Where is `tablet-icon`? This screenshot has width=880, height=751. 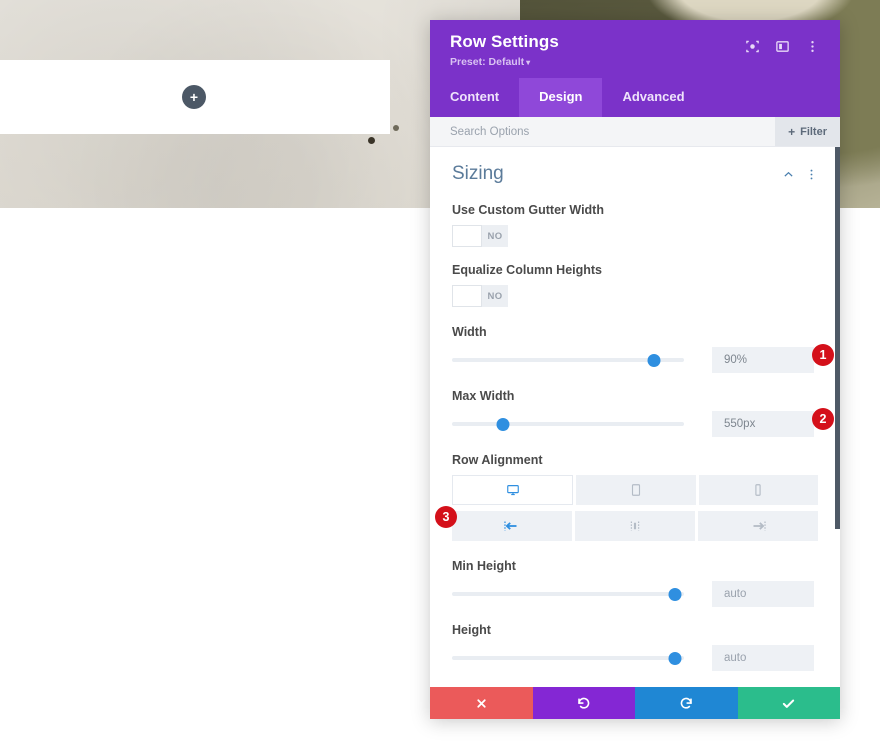
tablet-icon is located at coordinates (636, 490).